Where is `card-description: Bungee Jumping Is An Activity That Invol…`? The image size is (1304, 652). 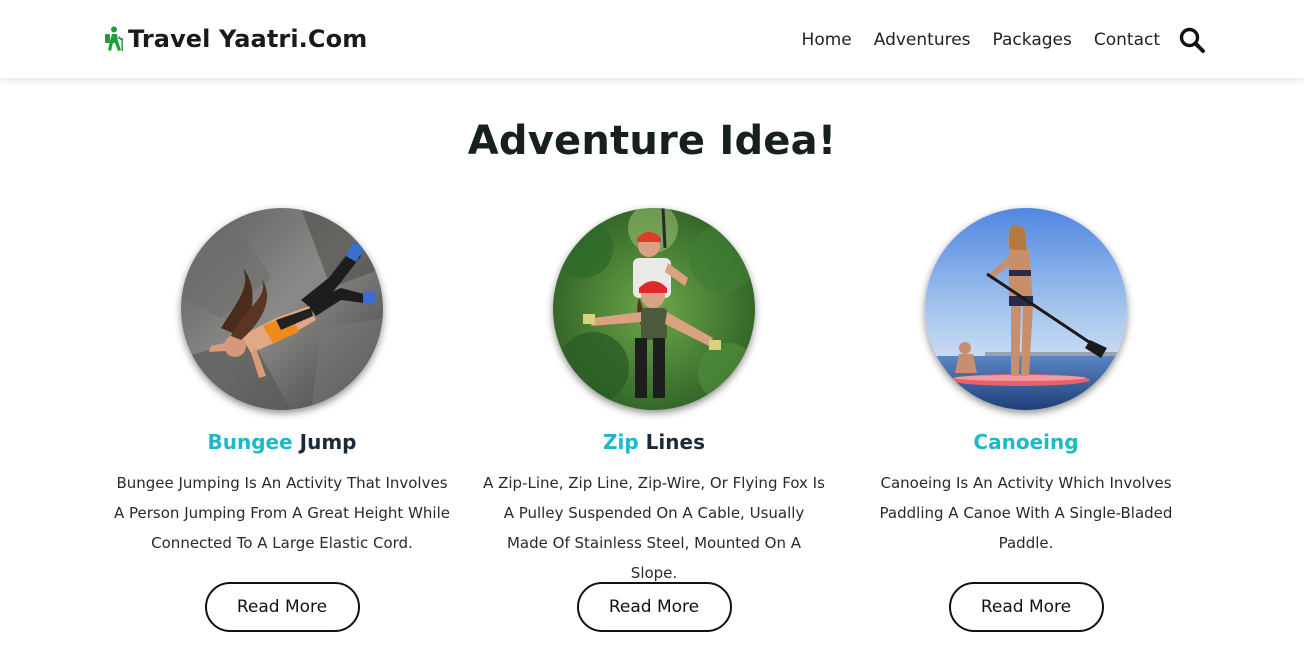 card-description: Bungee Jumping Is An Activity That Invol… is located at coordinates (282, 513).